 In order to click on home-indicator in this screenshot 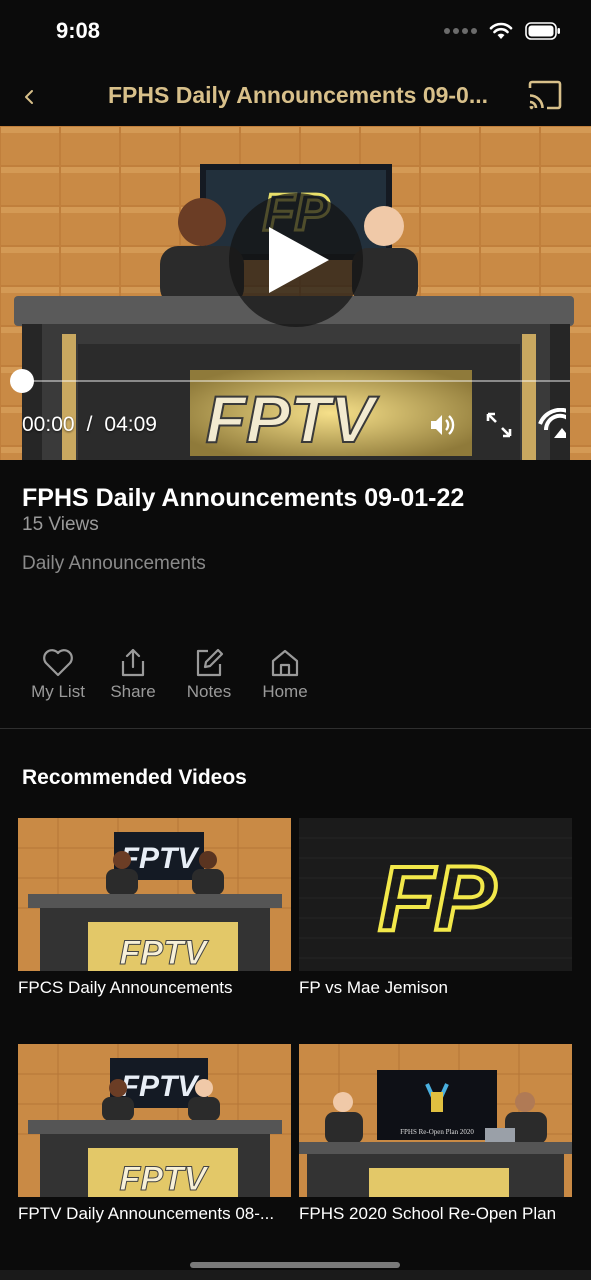, I will do `click(295, 1265)`.